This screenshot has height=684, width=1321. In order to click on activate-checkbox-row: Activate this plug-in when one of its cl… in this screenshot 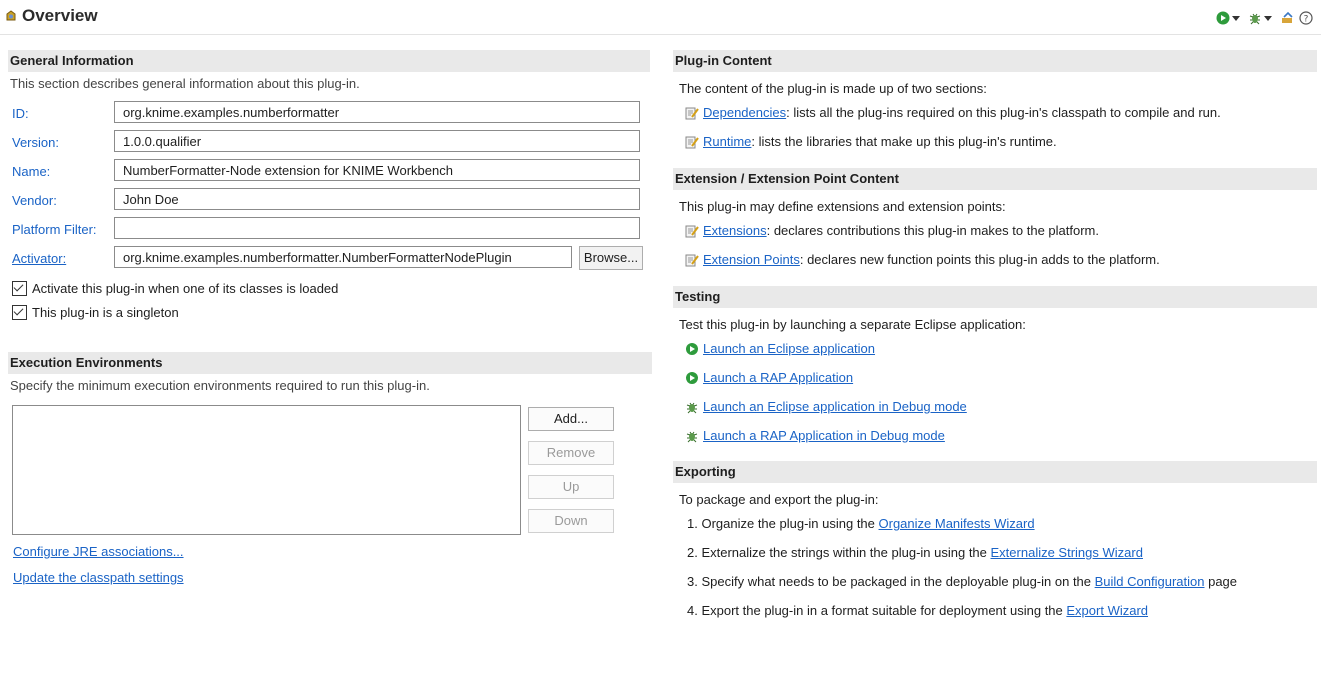, I will do `click(331, 288)`.